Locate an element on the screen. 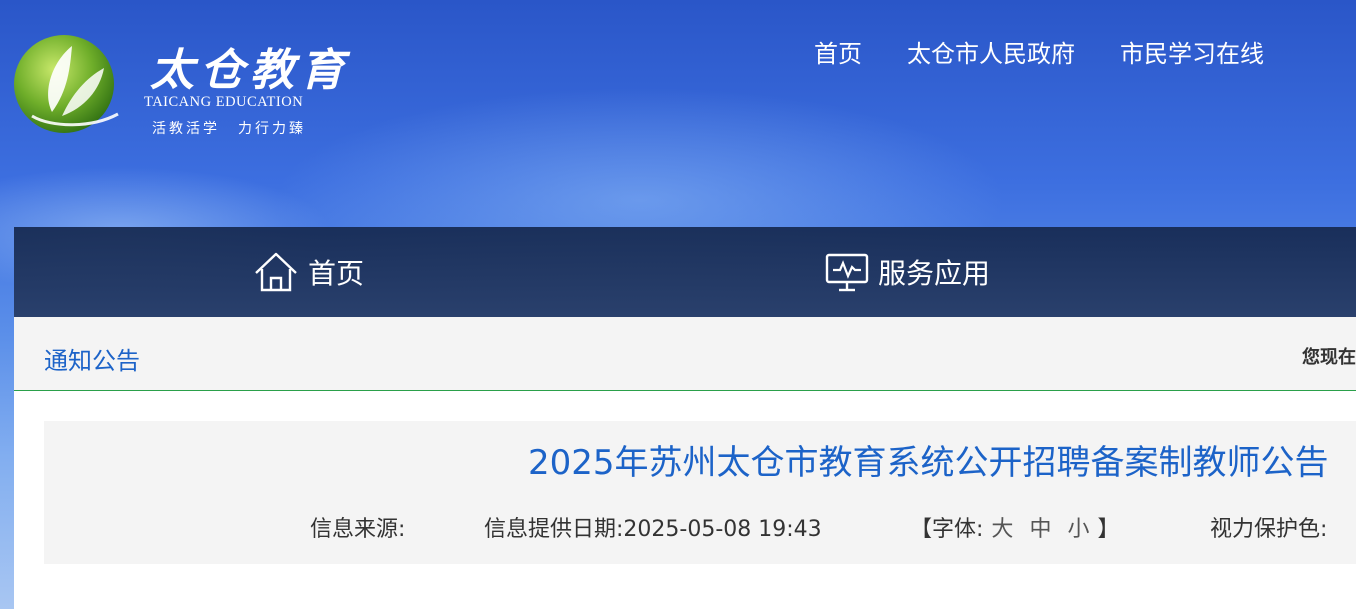 This screenshot has height=609, width=1356. slogan-left: 活教活学 is located at coordinates (186, 129).